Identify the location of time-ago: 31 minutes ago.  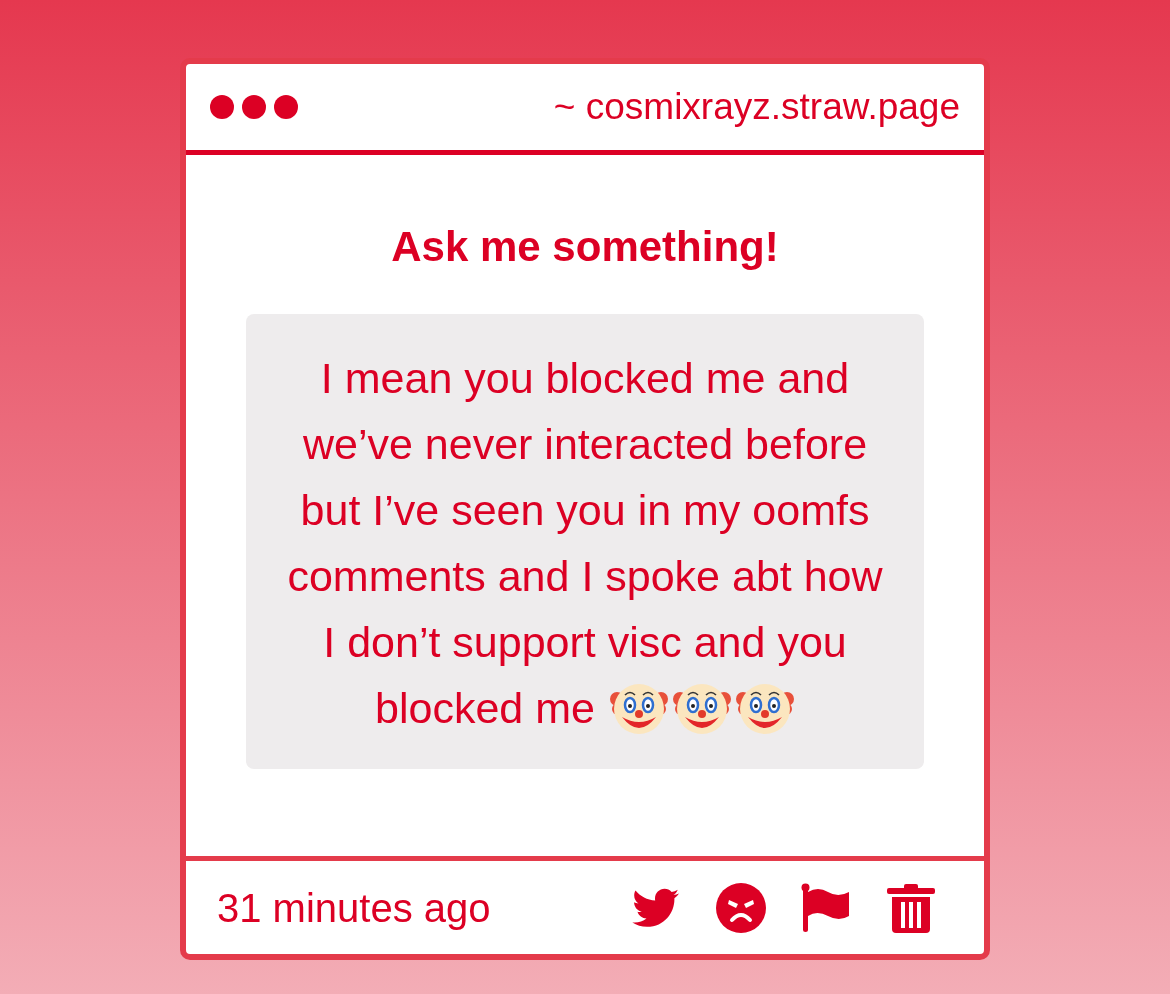
(354, 908).